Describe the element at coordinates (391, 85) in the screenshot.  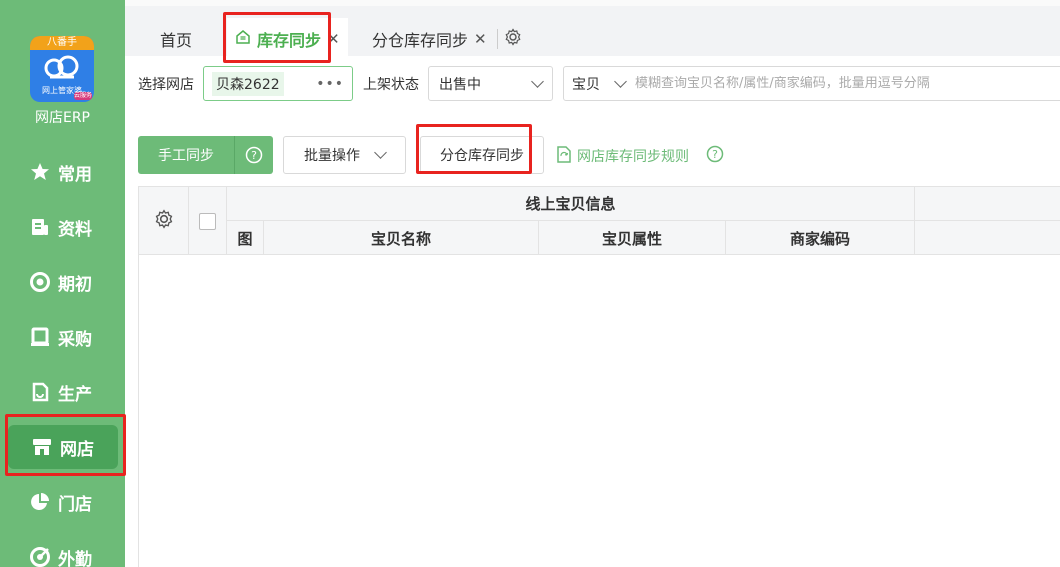
I see `status-label: 上架状态` at that location.